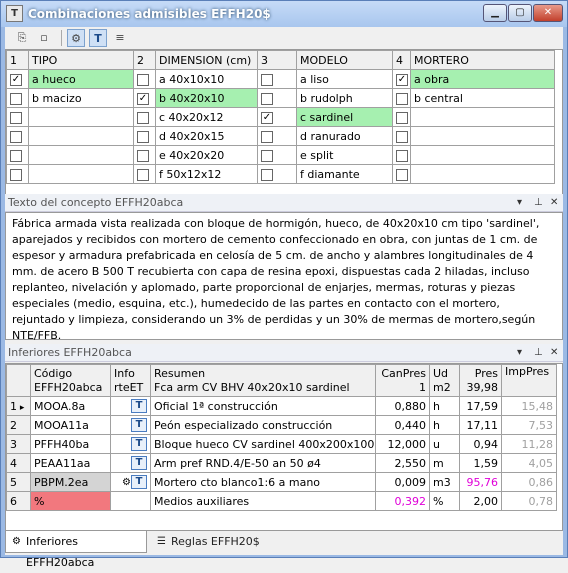  What do you see at coordinates (402, 501) in the screenshot?
I see `canpres-cell: 0,392` at bounding box center [402, 501].